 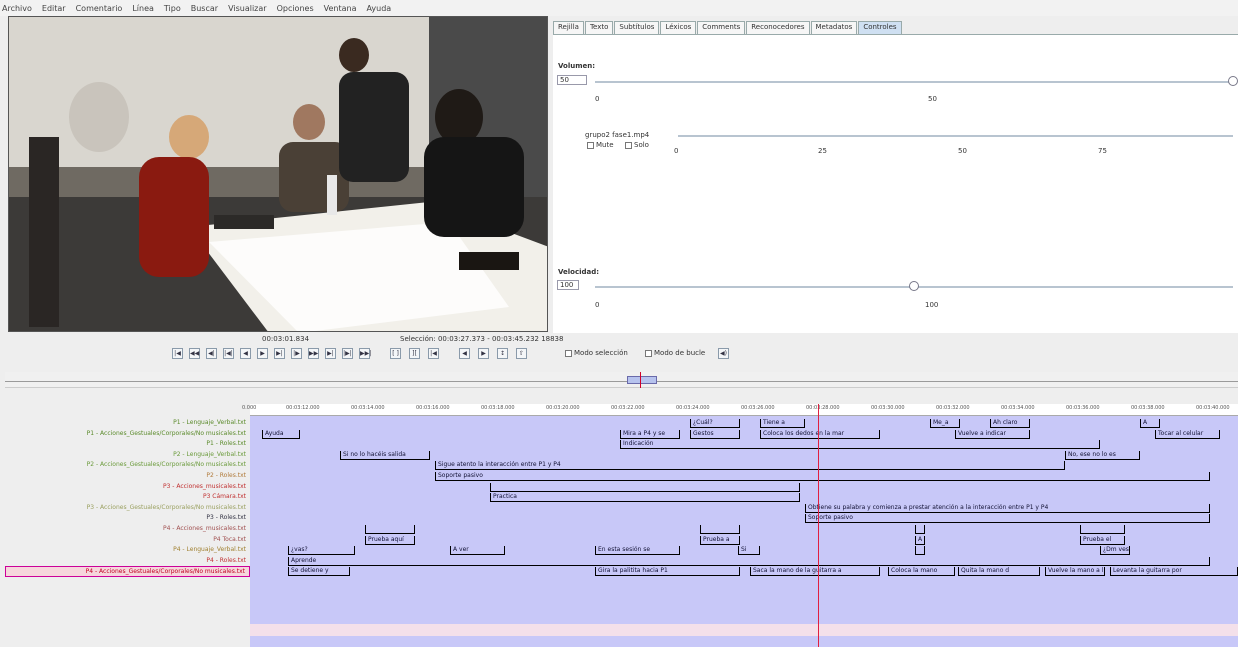 What do you see at coordinates (127, 550) in the screenshot?
I see `tier-label: P4 - Lenguaje_Verbal.txt` at bounding box center [127, 550].